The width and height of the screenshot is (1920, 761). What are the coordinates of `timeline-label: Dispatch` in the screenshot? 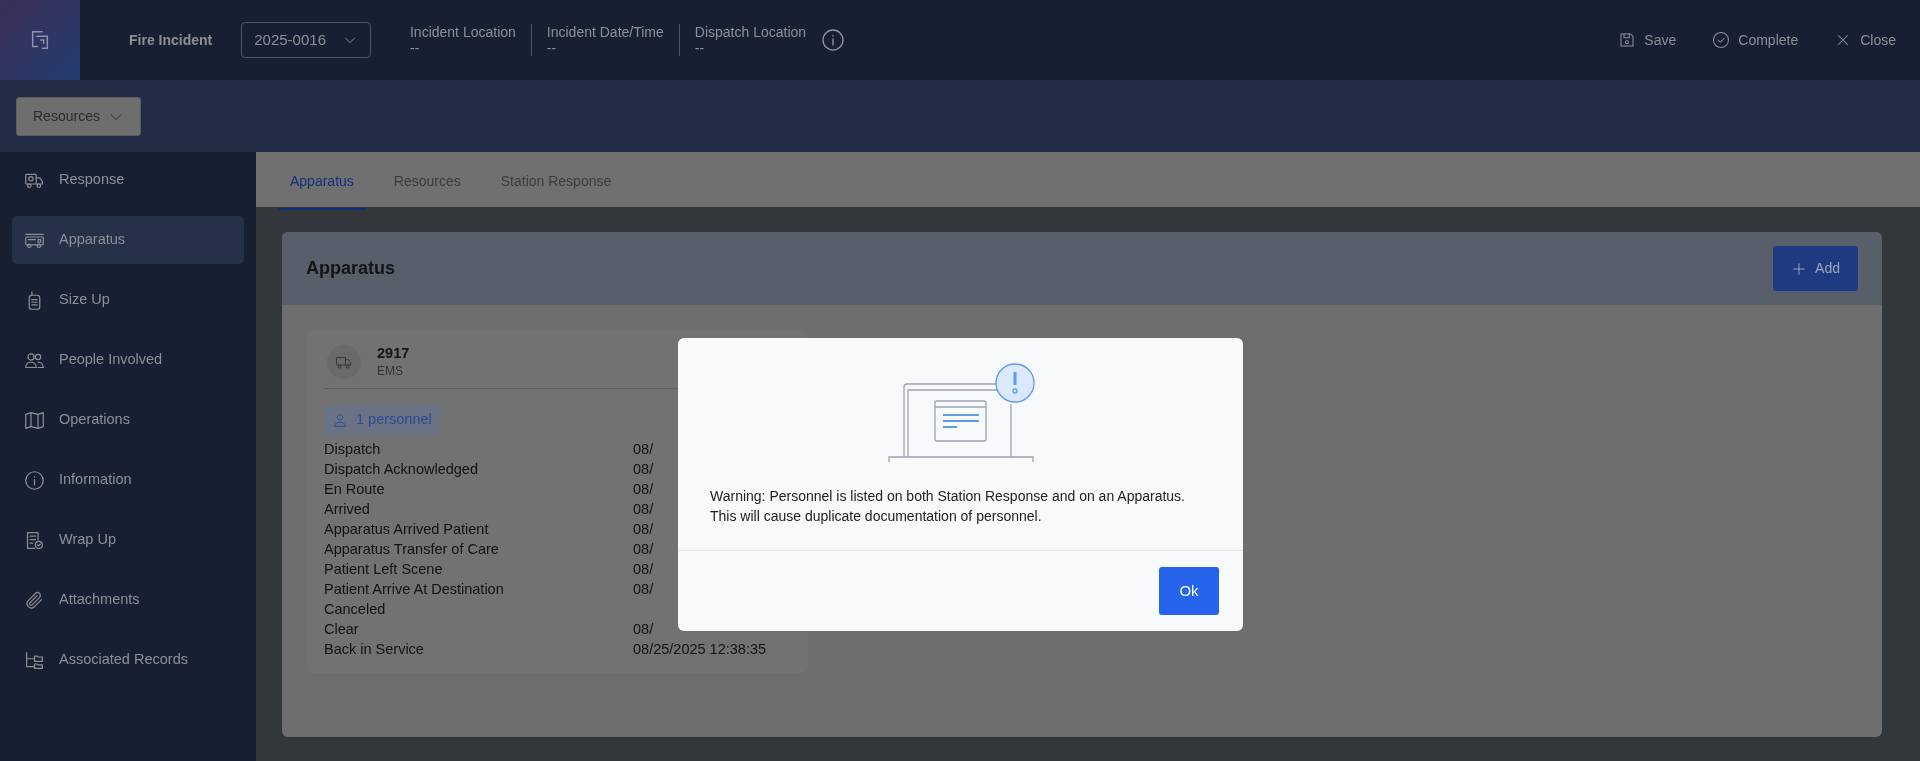 It's located at (352, 448).